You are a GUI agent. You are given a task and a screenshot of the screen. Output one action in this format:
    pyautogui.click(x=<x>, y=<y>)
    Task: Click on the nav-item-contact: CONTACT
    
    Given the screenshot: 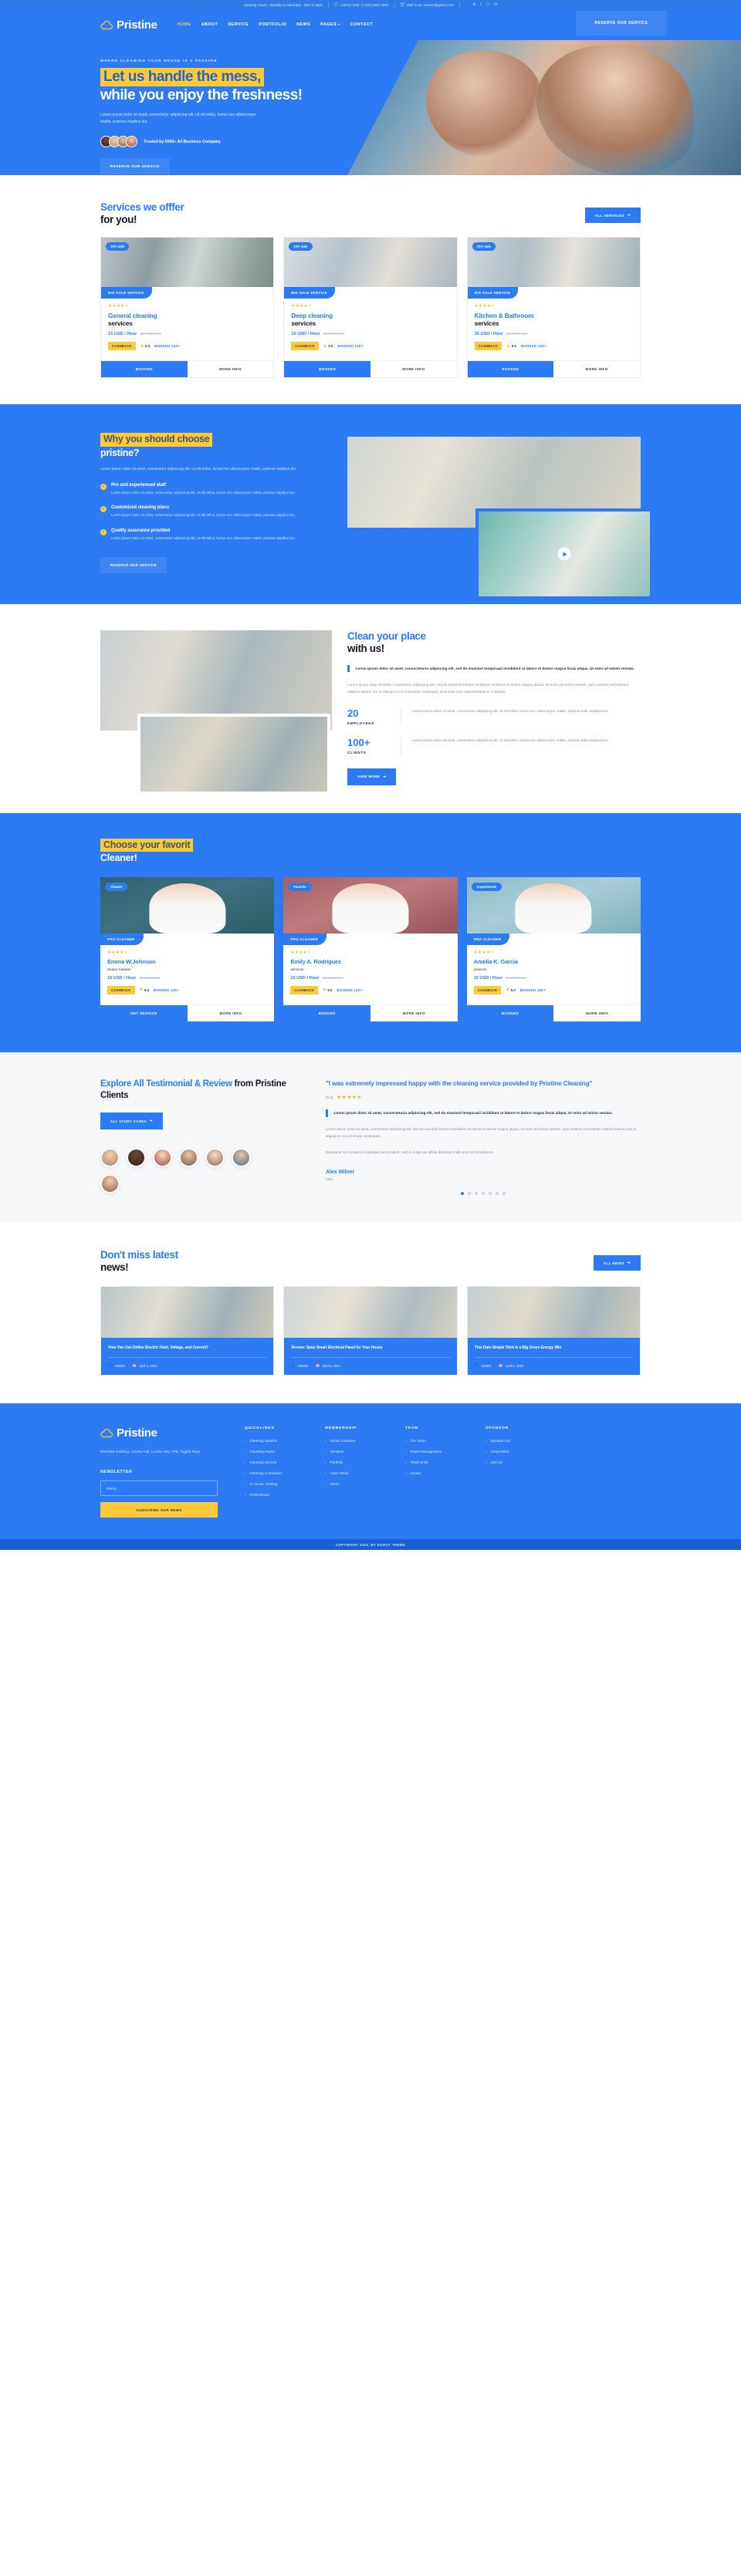 What is the action you would take?
    pyautogui.click(x=361, y=24)
    